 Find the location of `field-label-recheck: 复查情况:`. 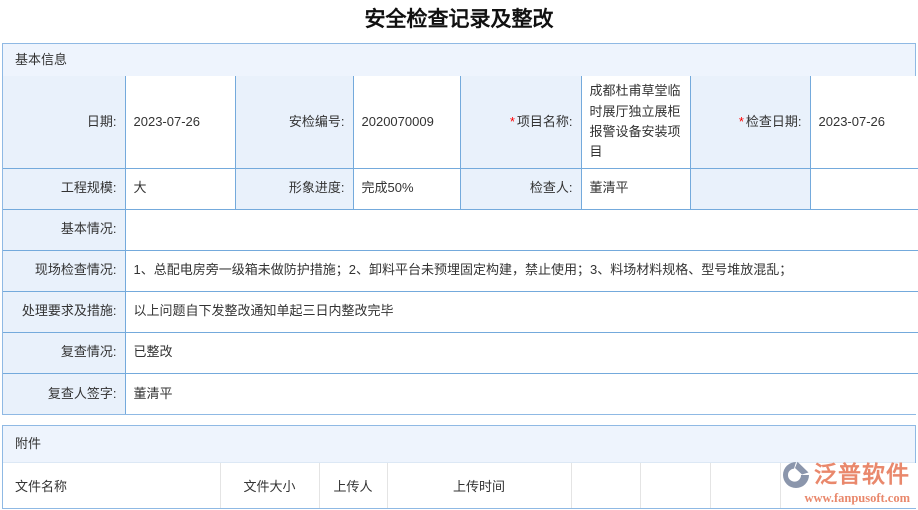

field-label-recheck: 复查情况: is located at coordinates (64, 352).